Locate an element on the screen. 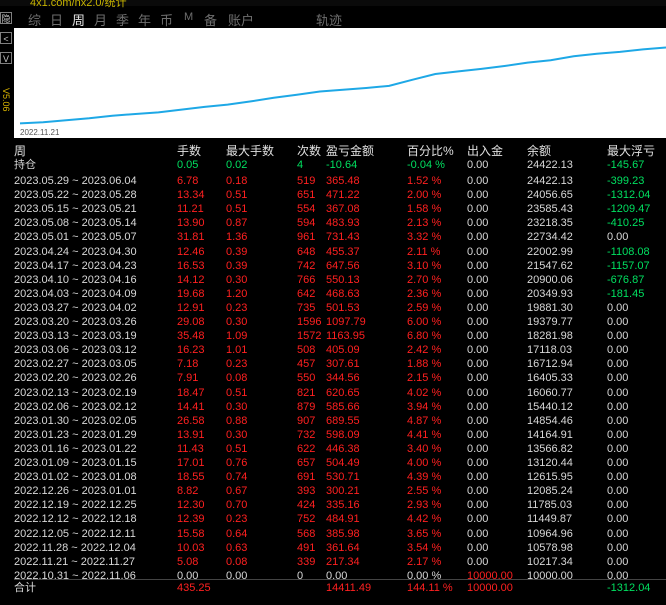 The image size is (666, 605). cell-lots: 16.23 is located at coordinates (191, 350).